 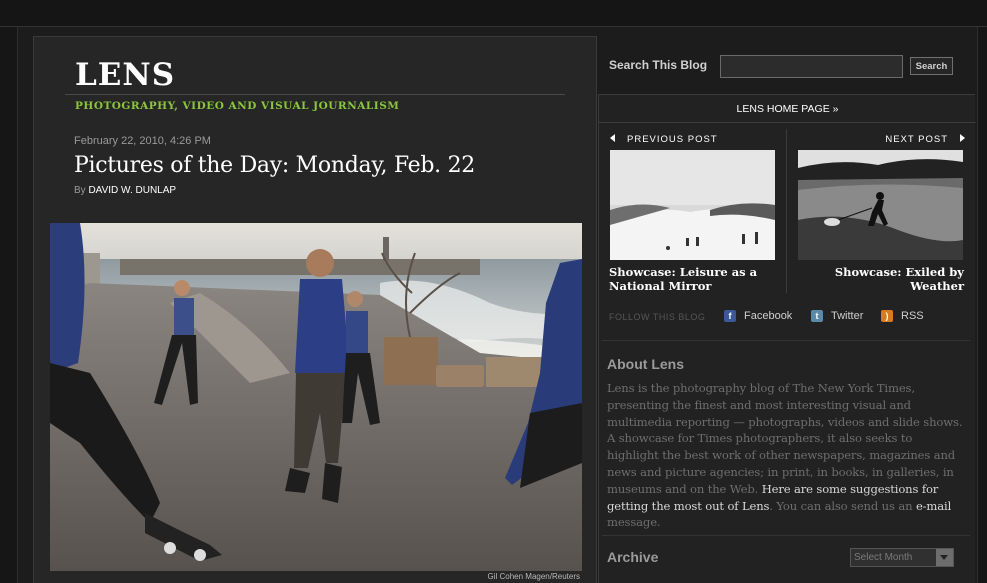 I want to click on chevron-down-icon, so click(x=944, y=557).